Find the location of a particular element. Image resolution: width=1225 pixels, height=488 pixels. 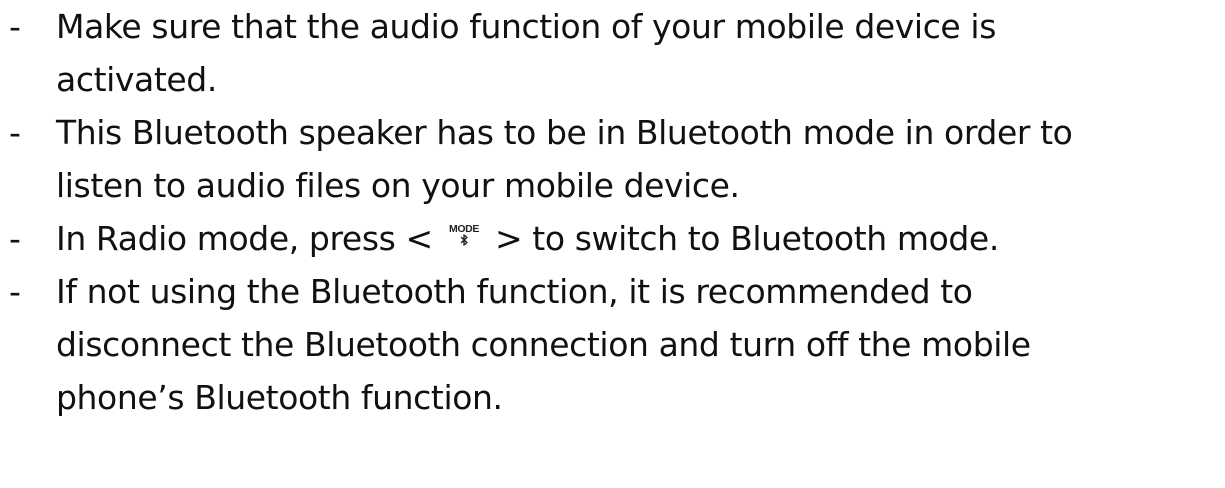

mode-key-graphic: MODE is located at coordinates (464, 234).